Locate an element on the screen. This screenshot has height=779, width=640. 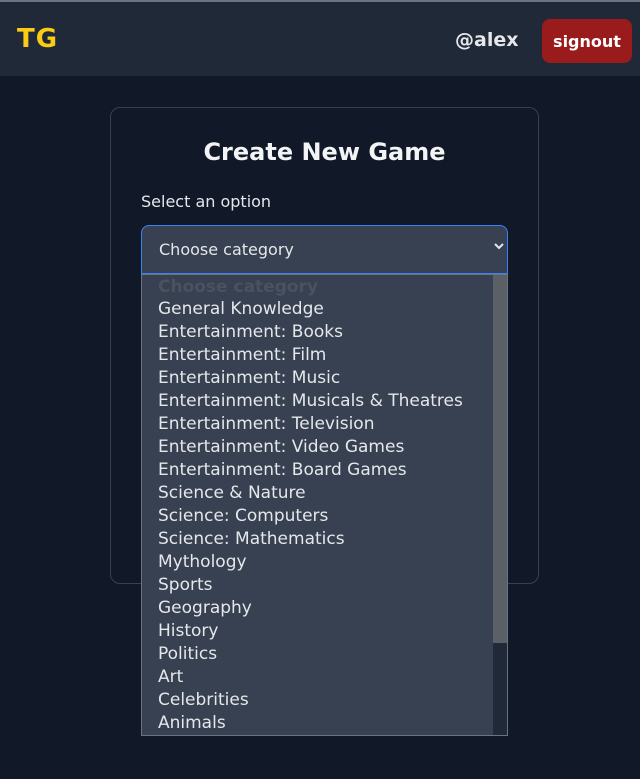
category-select: Choose category is located at coordinates (324, 249).